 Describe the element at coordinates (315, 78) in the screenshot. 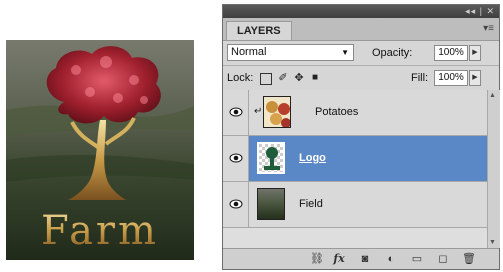

I see `lock-all-icon: ■` at that location.